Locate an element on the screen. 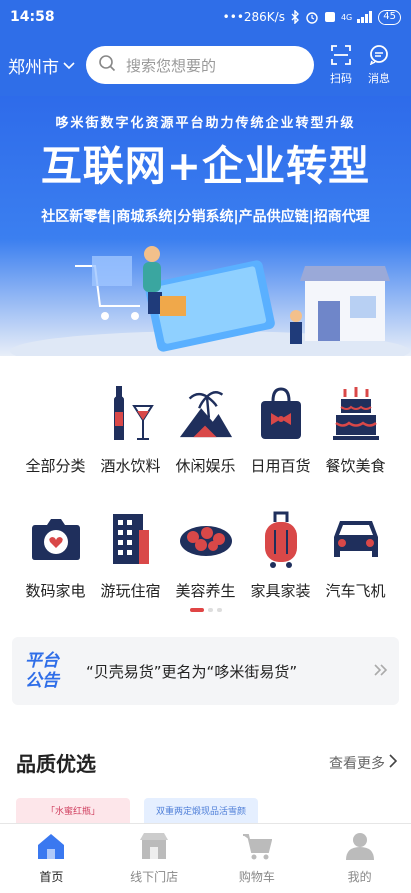 The width and height of the screenshot is (411, 893). all-categories-icon is located at coordinates (56, 414).